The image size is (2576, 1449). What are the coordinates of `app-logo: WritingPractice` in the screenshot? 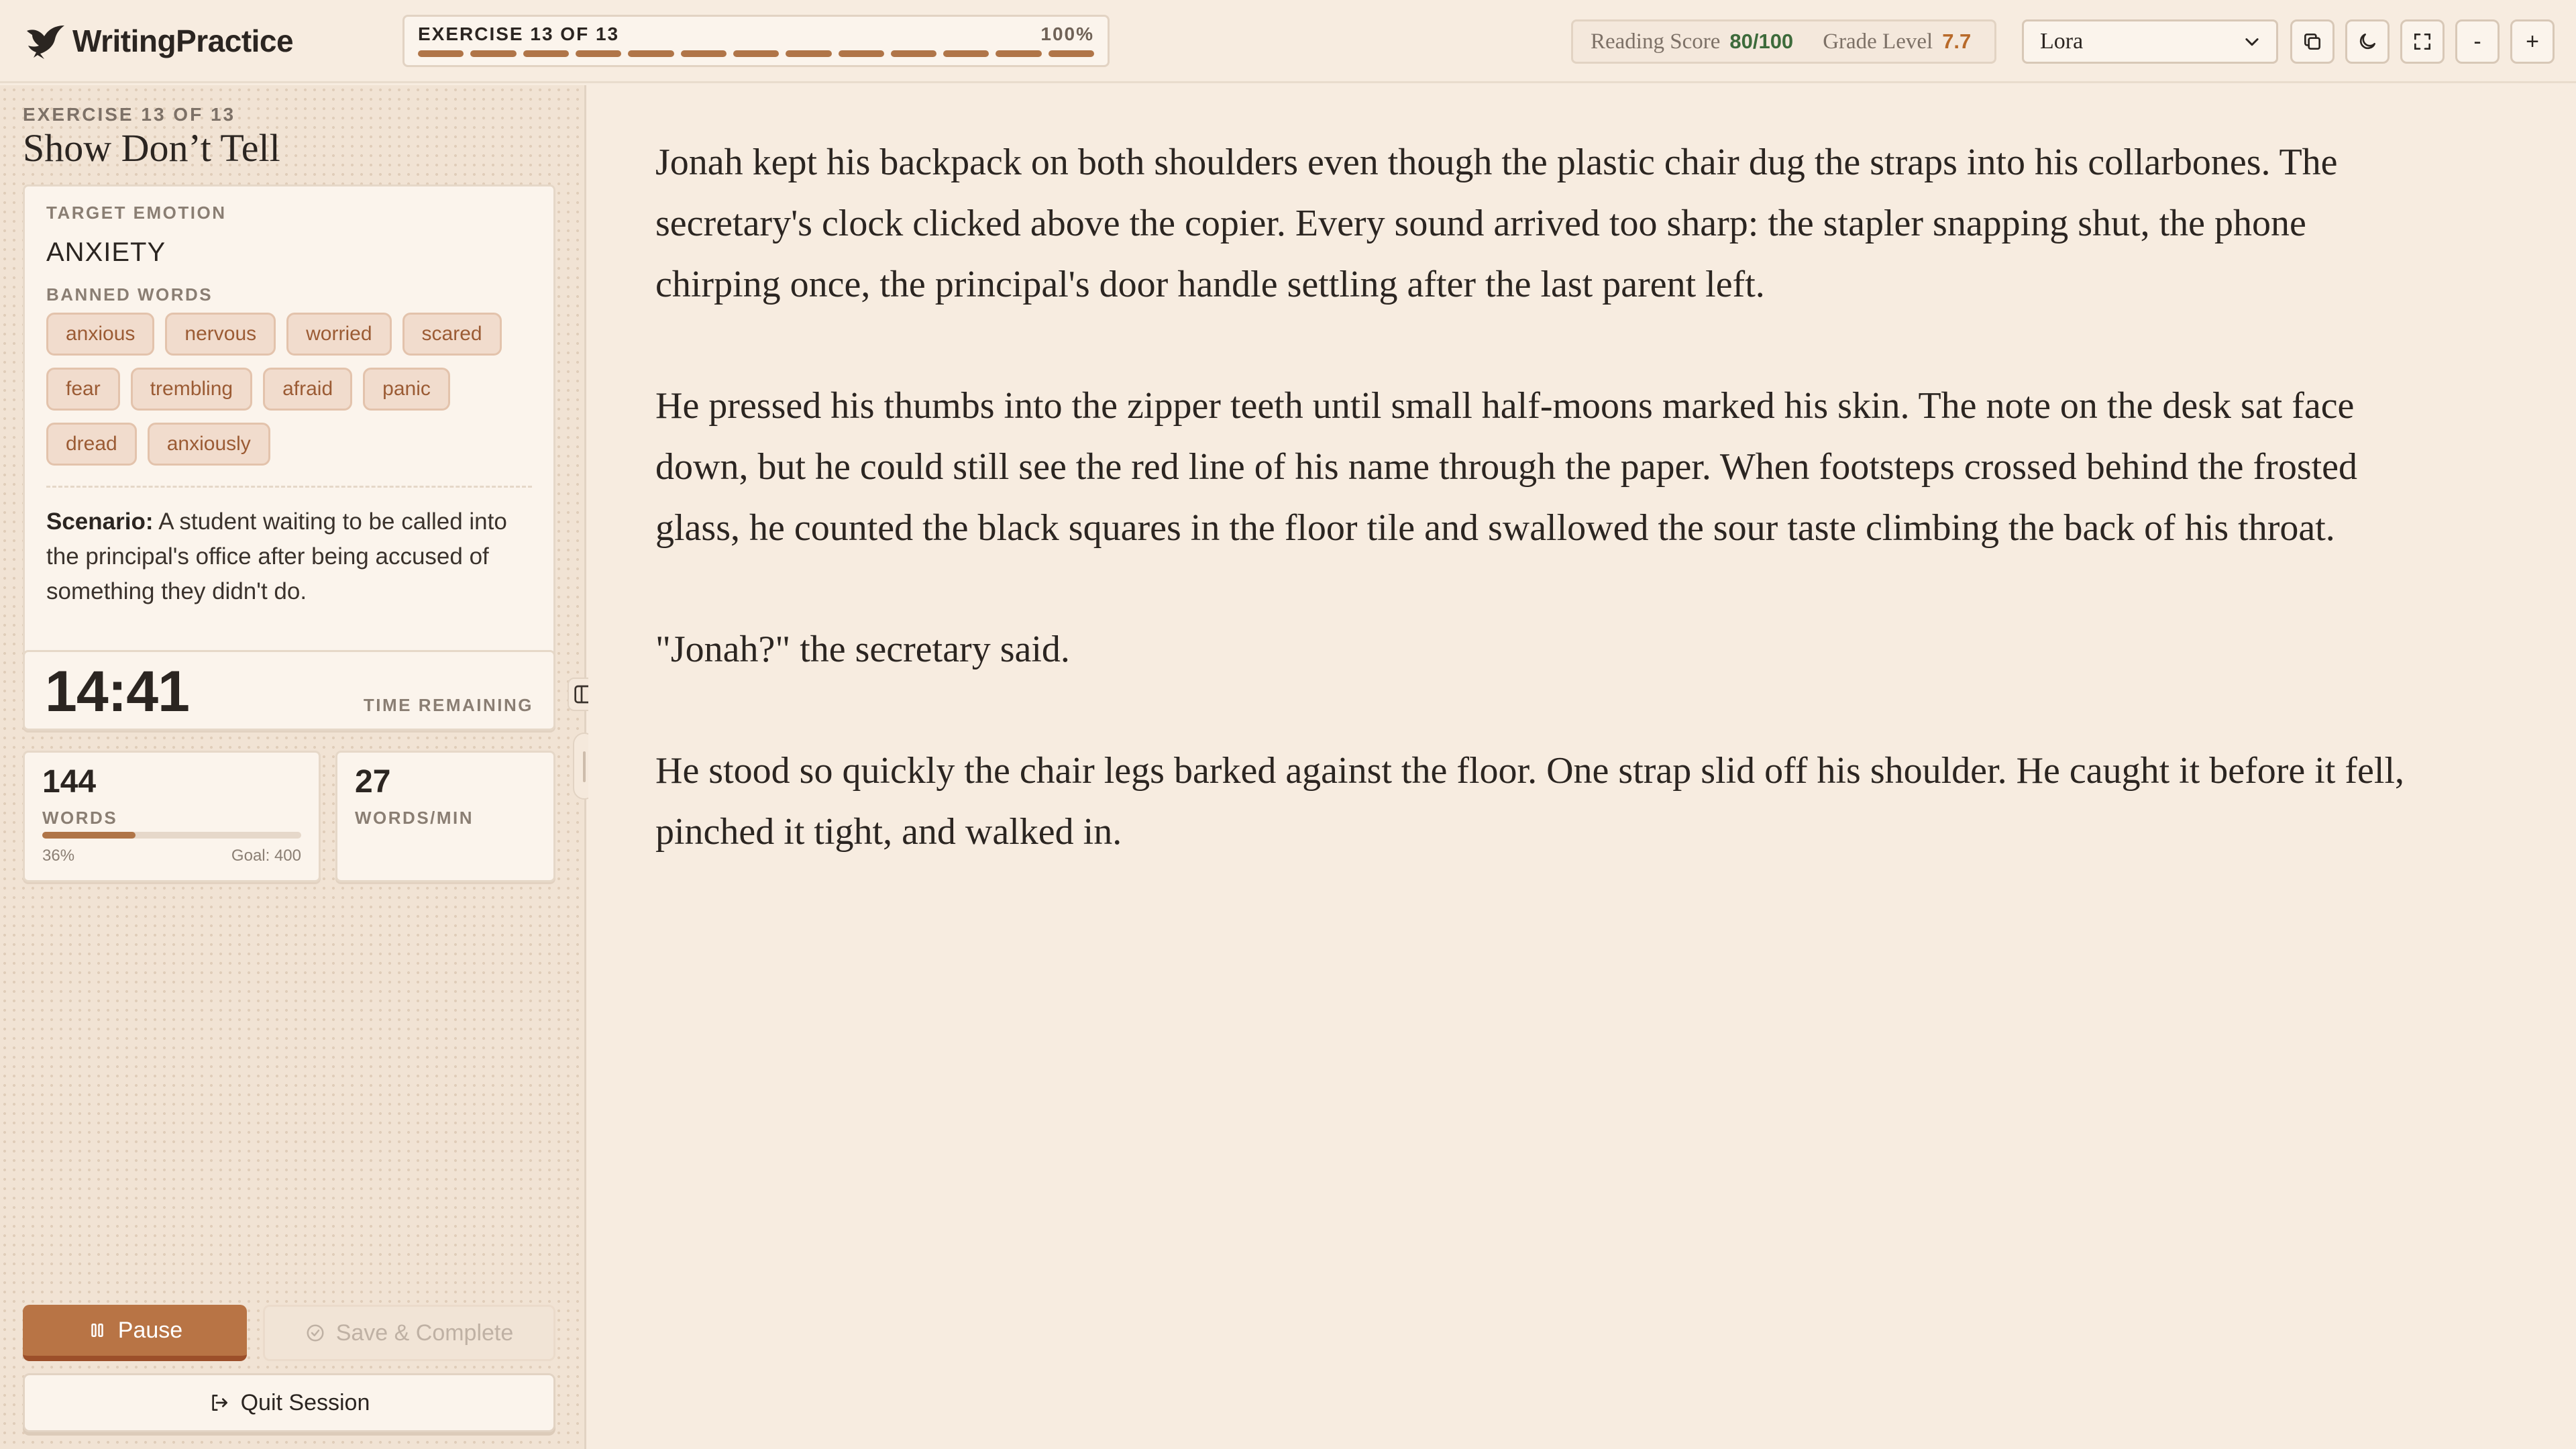 It's located at (159, 41).